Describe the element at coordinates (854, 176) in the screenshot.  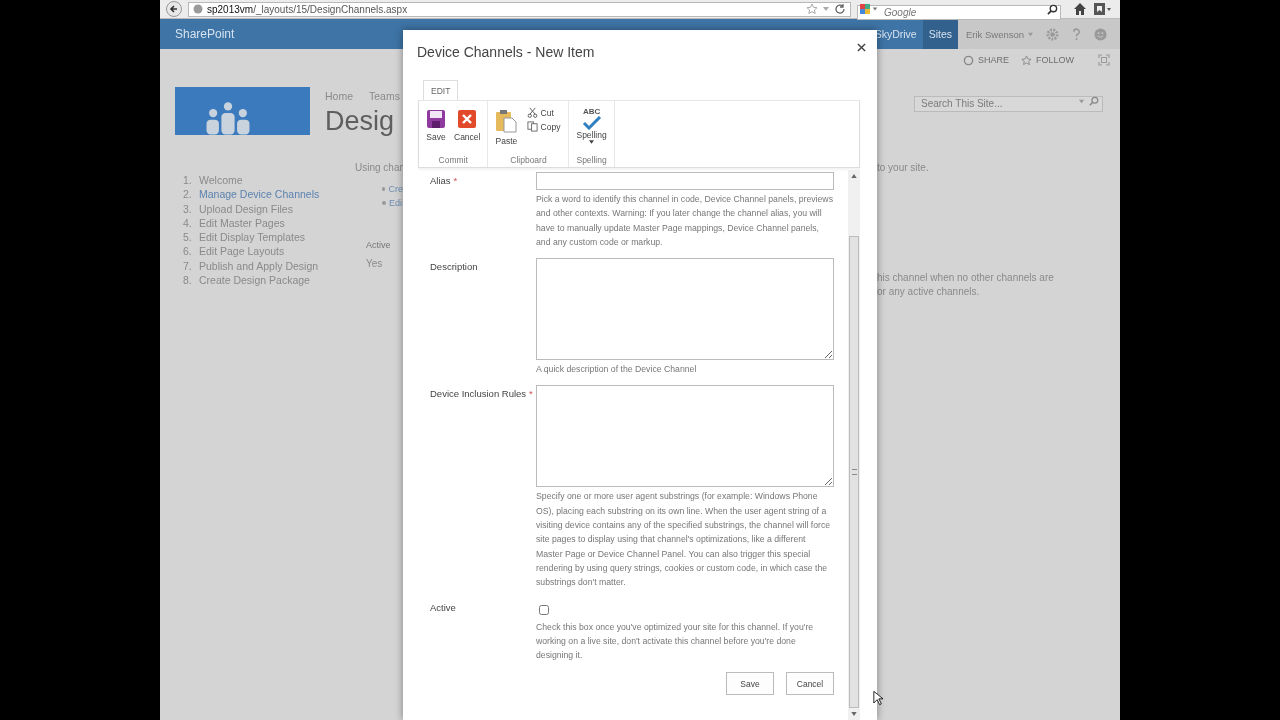
I see `scroll-up-icon` at that location.